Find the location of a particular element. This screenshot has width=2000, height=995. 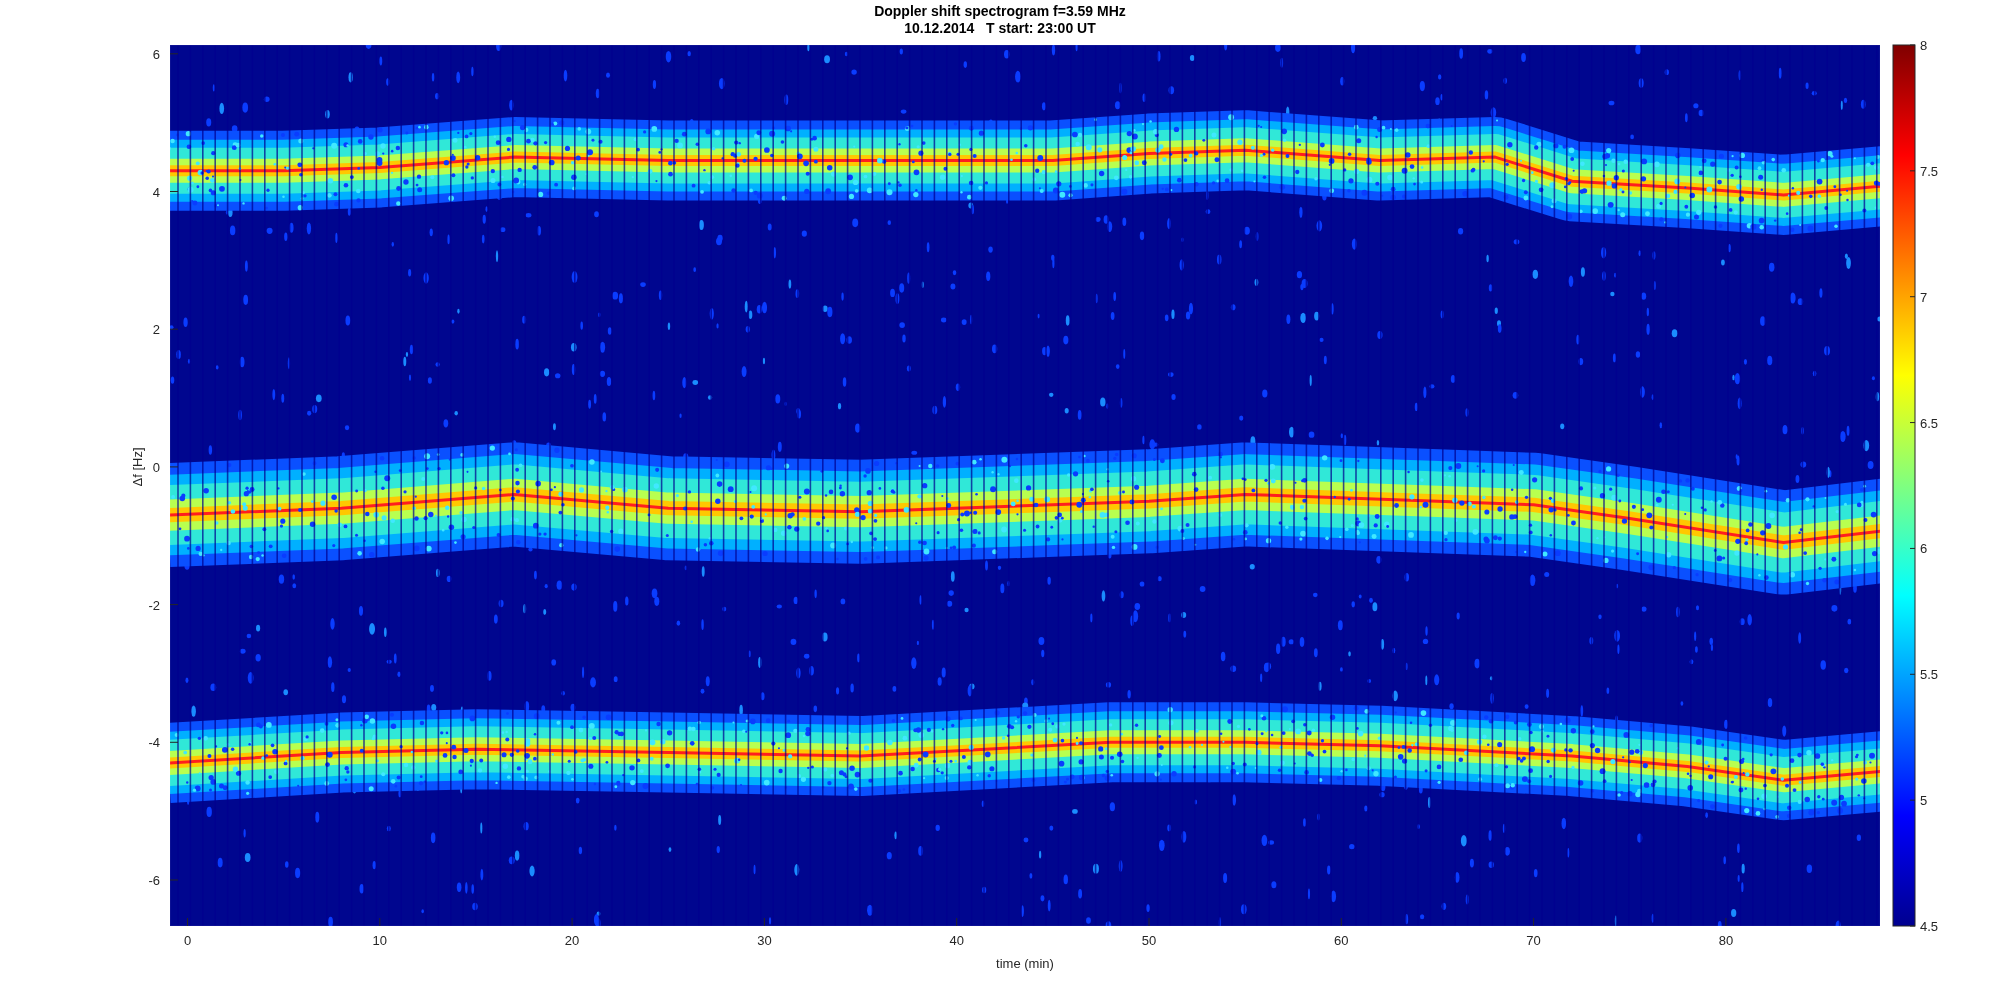

colorbar-tick-label: 8 is located at coordinates (1924, 45).